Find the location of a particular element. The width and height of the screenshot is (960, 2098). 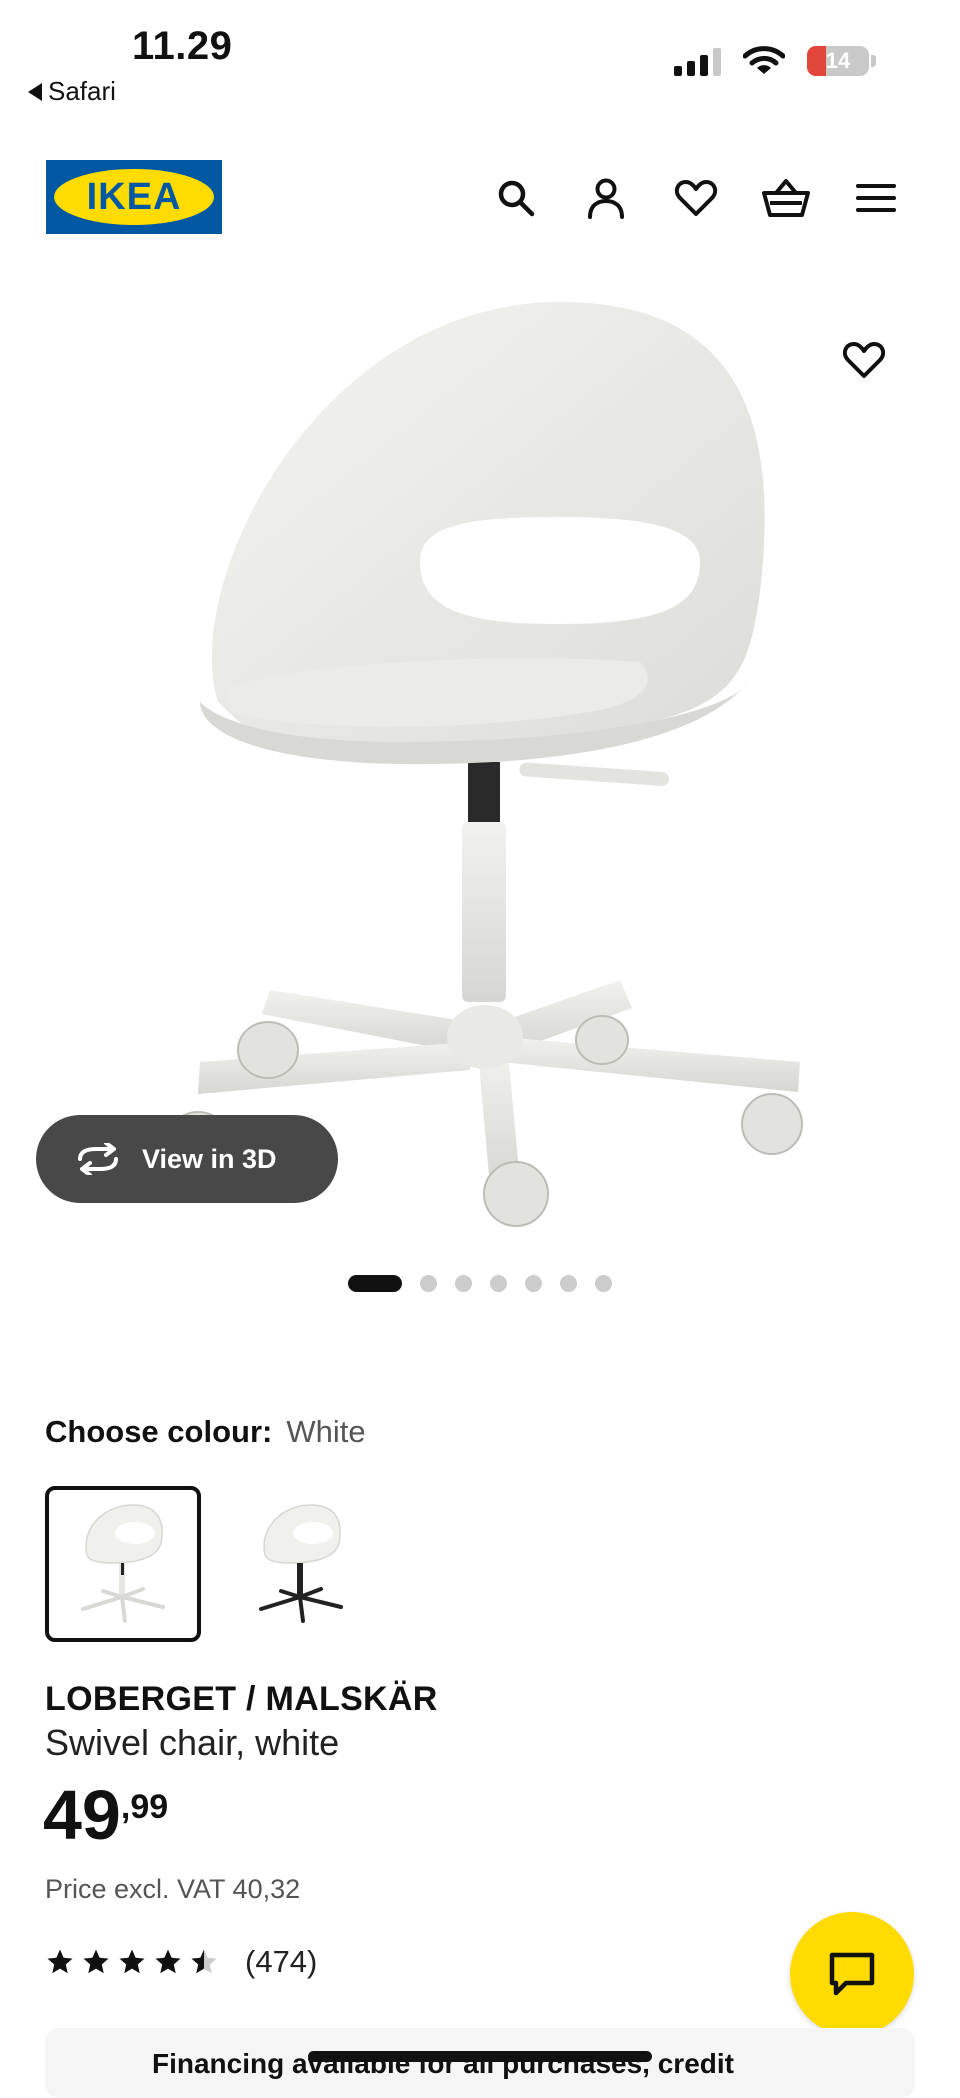

product-price: 49,99 is located at coordinates (105, 1815).